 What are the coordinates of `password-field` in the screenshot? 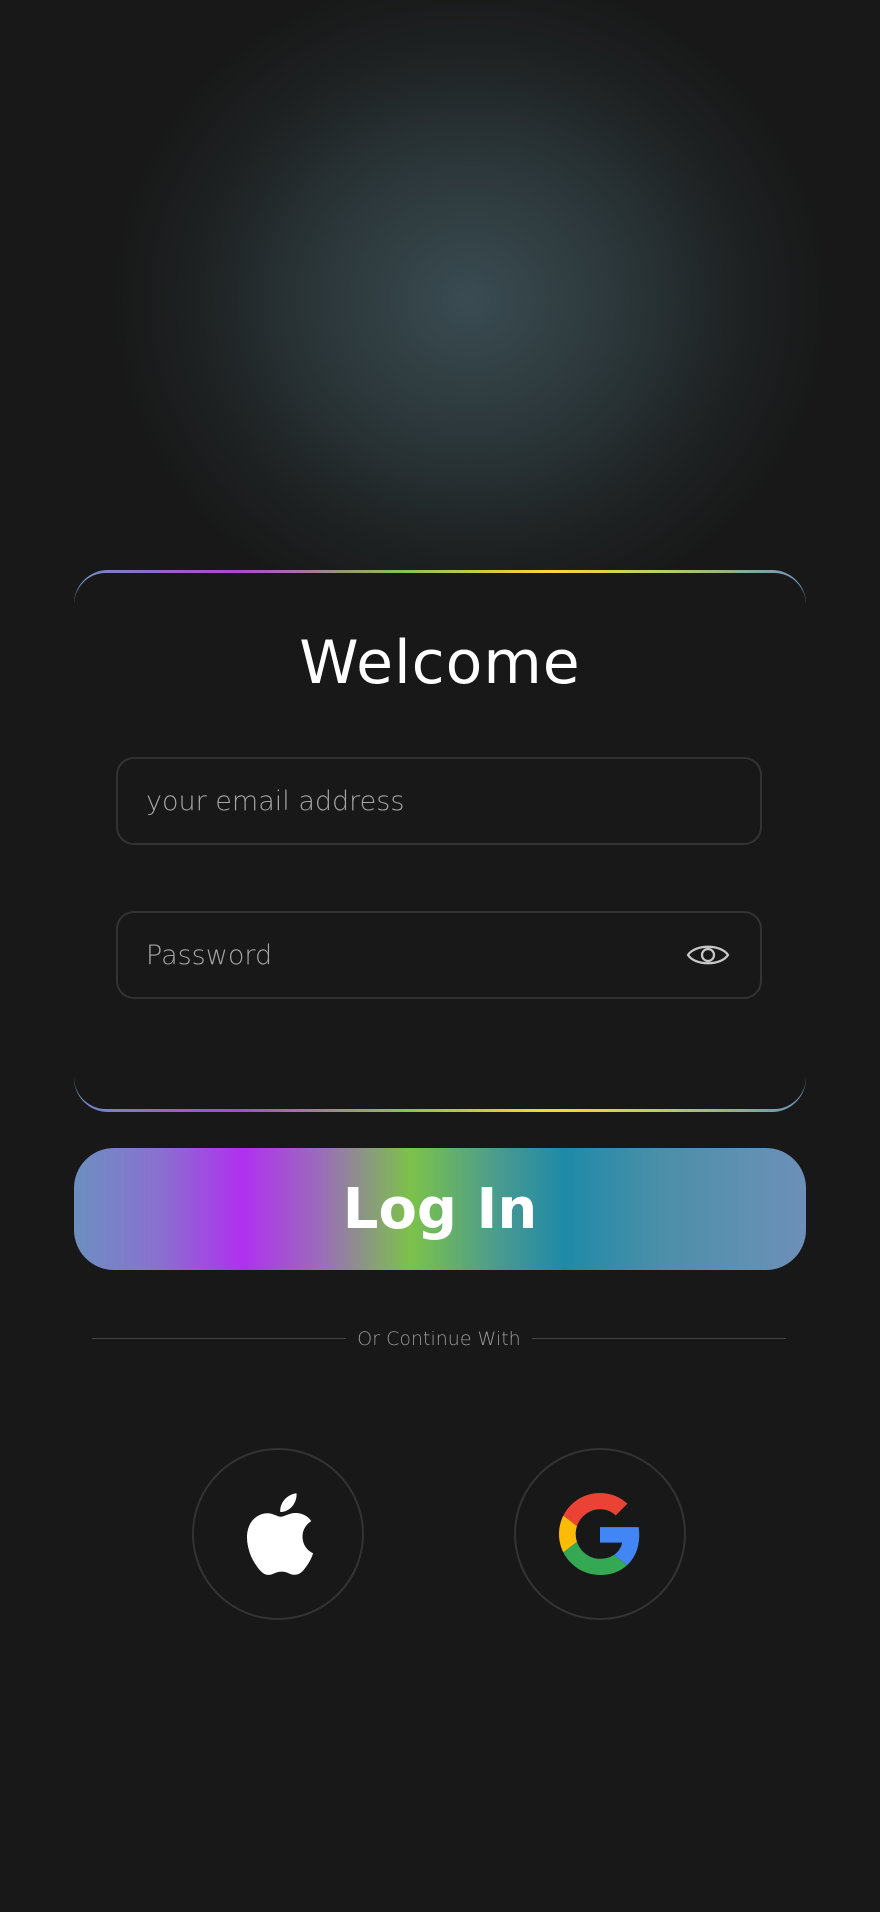 It's located at (439, 955).